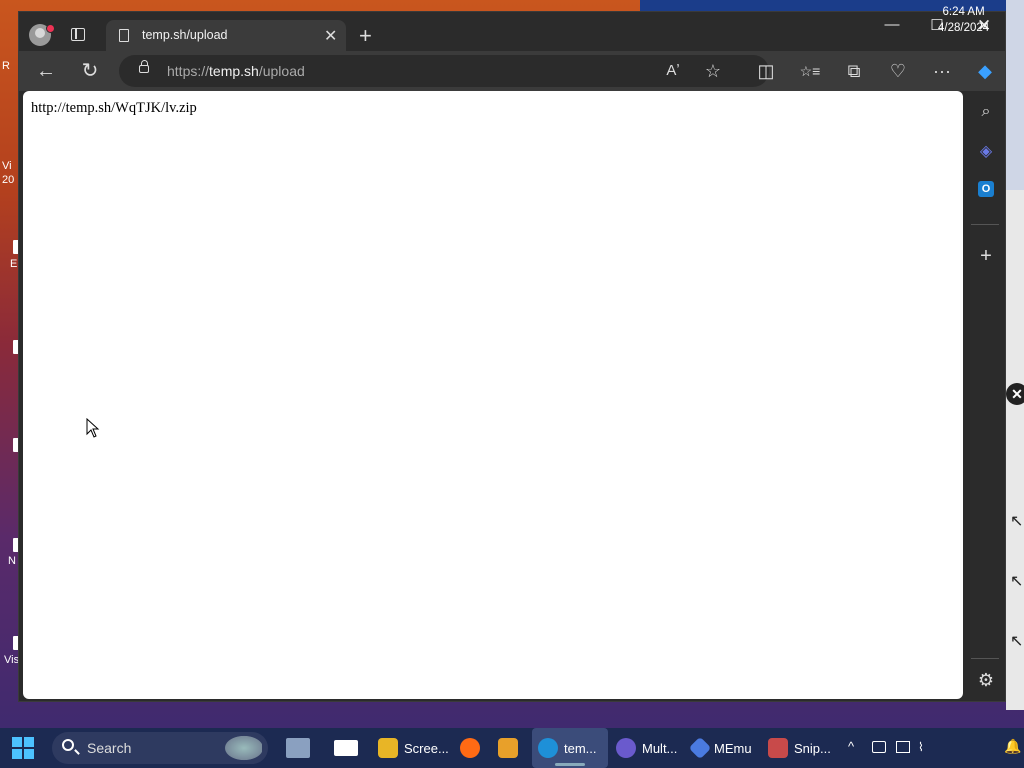  I want to click on more-options-icon: ···, so click(942, 71).